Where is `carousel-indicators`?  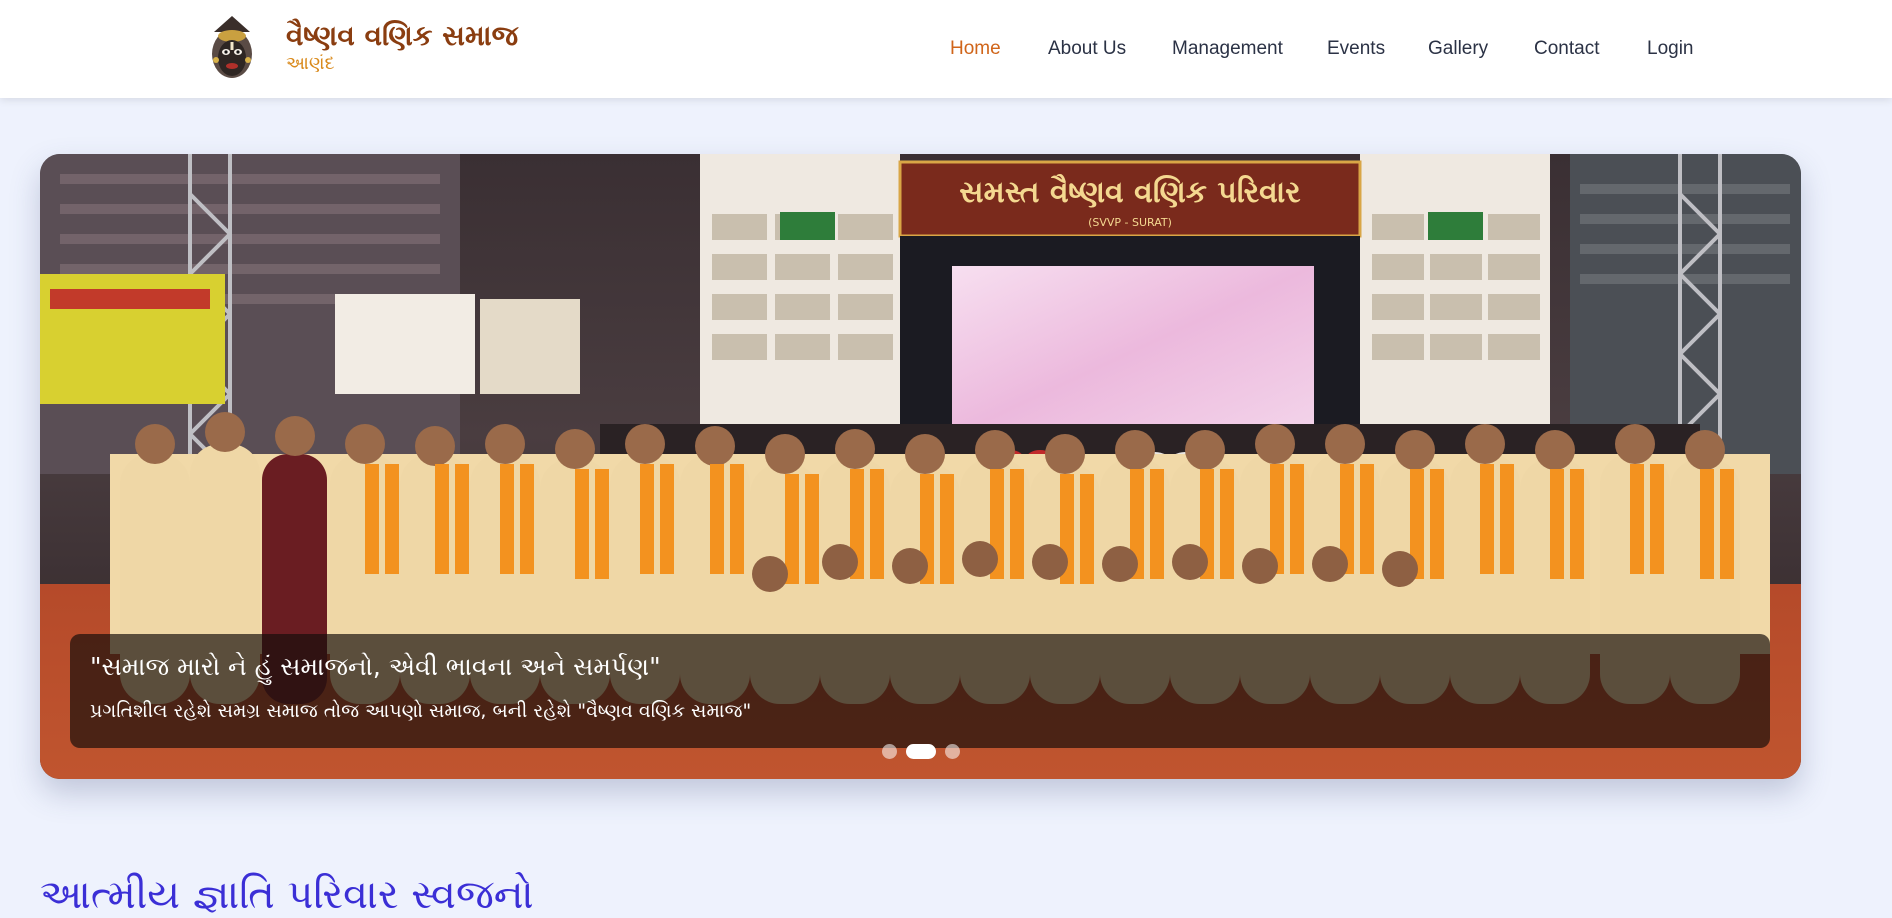 carousel-indicators is located at coordinates (920, 753).